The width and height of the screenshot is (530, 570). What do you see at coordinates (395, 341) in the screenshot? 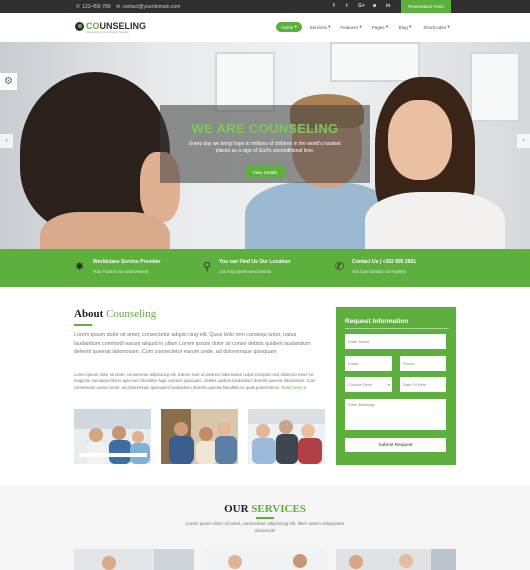
I see `name-field: Enter Name` at bounding box center [395, 341].